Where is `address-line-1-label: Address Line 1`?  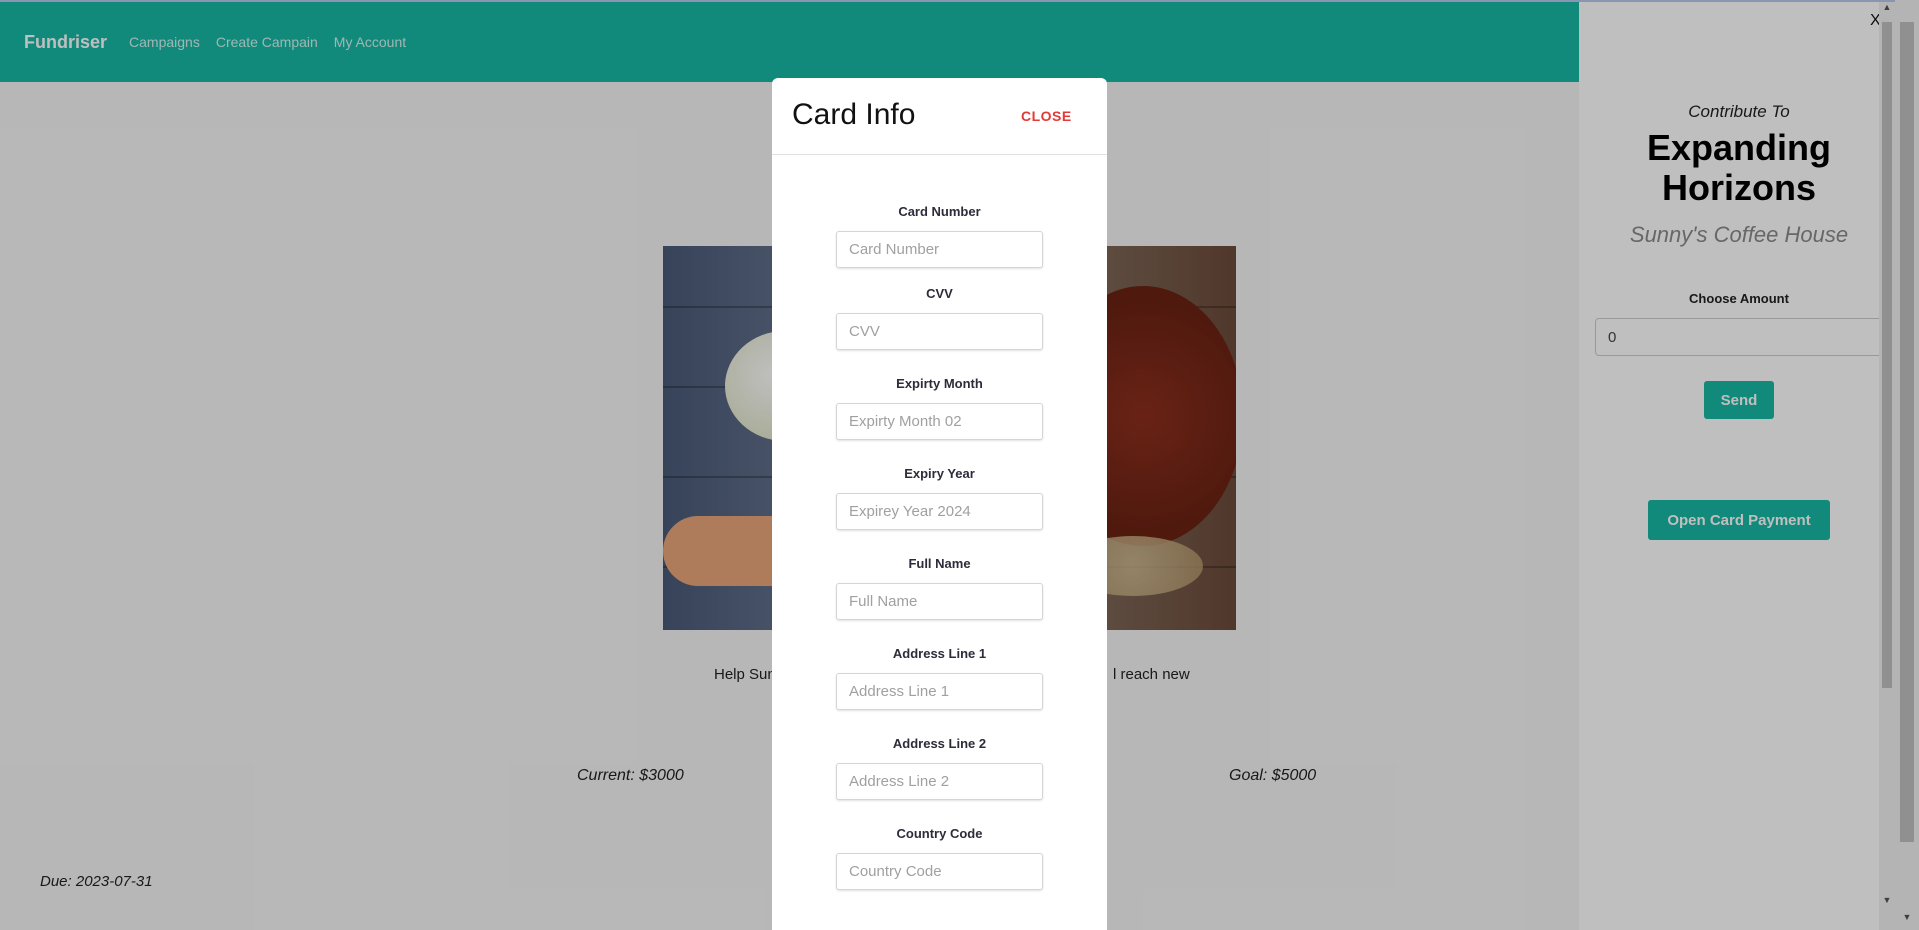 address-line-1-label: Address Line 1 is located at coordinates (939, 653).